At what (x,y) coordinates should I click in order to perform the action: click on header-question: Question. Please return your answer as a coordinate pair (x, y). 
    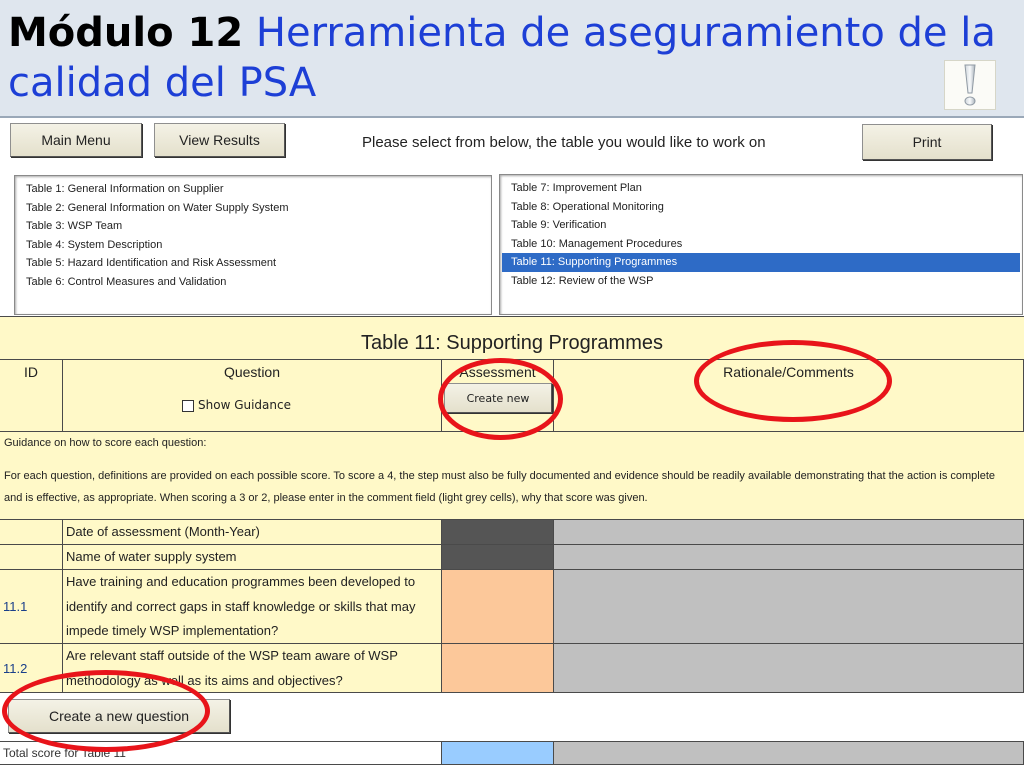
    Looking at the image, I should click on (252, 372).